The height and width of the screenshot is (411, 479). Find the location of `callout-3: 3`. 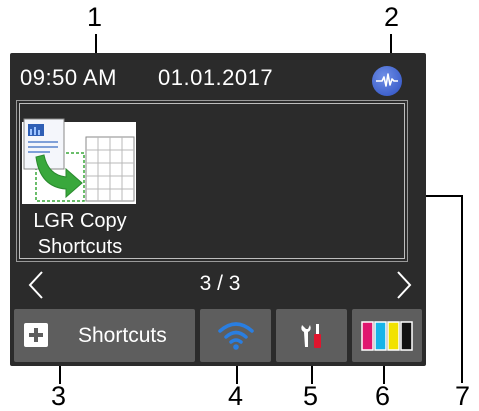

callout-3: 3 is located at coordinates (59, 396).